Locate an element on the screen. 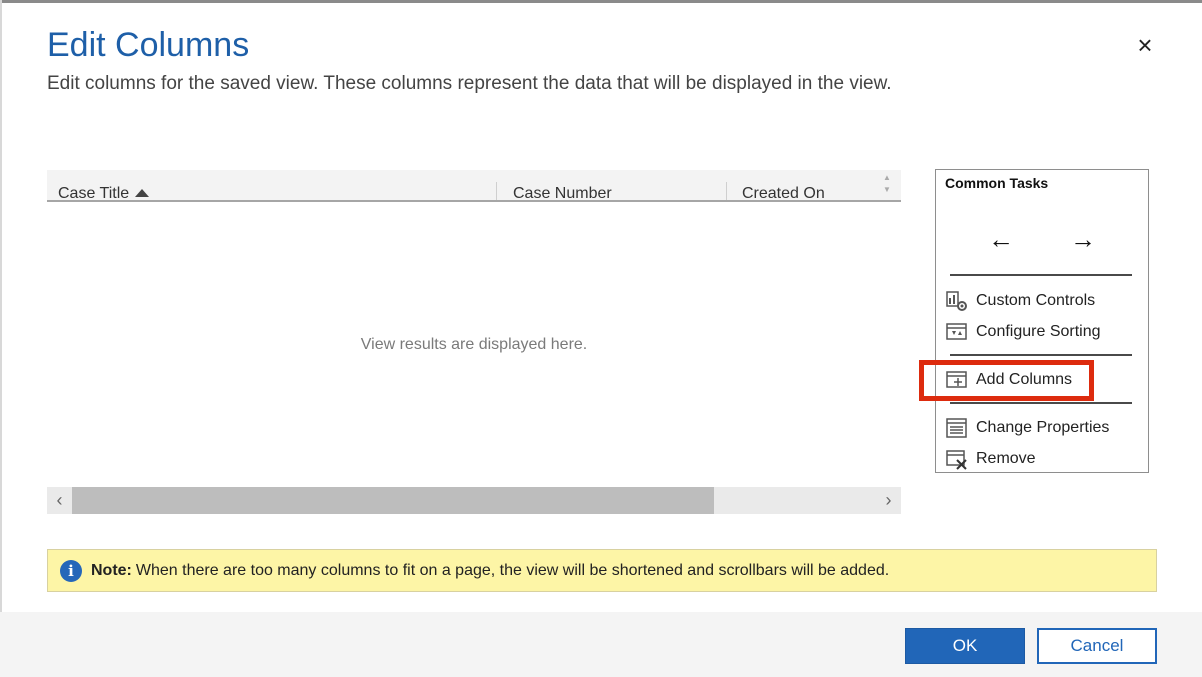  scroll-right-icon: › is located at coordinates (888, 500).